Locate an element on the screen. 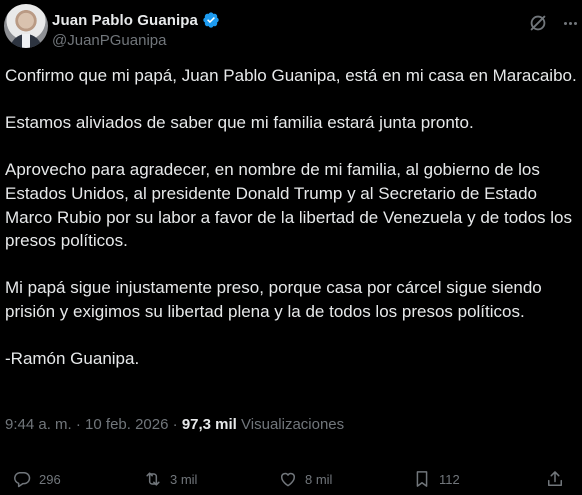  avatar is located at coordinates (26, 26).